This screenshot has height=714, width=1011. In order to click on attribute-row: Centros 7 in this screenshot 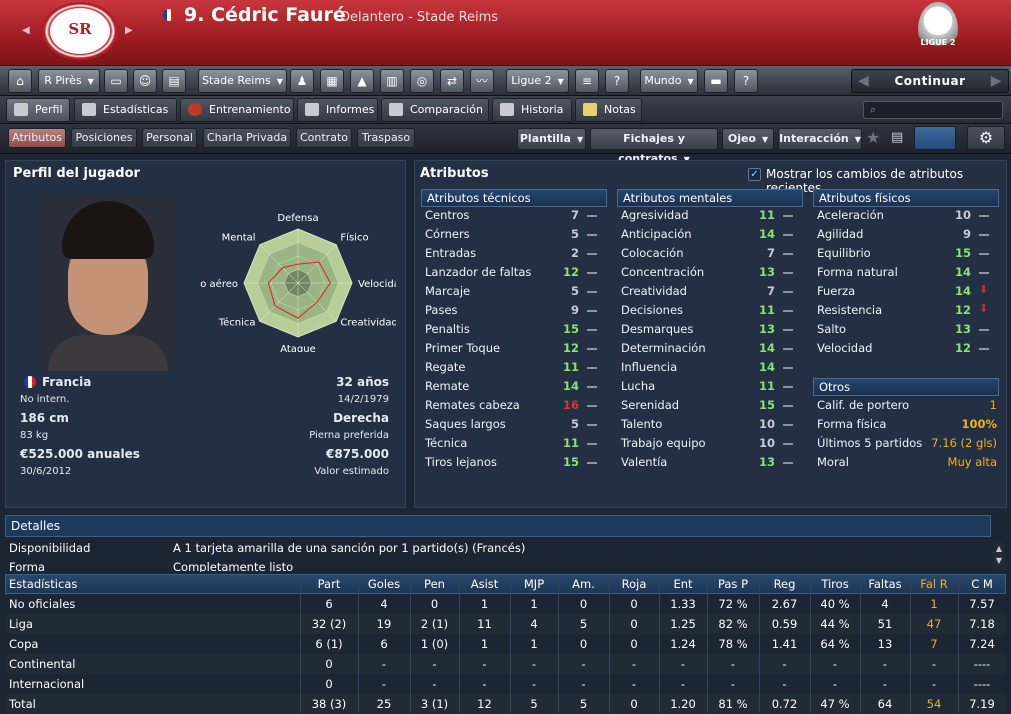, I will do `click(515, 217)`.